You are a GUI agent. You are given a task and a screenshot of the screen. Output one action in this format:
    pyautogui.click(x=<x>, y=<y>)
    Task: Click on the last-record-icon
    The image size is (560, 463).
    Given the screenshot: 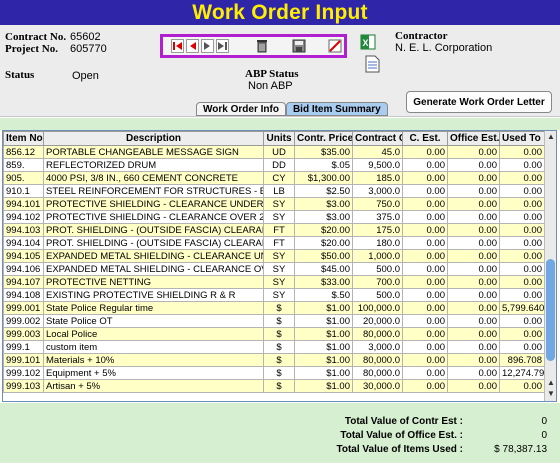 What is the action you would take?
    pyautogui.click(x=222, y=46)
    